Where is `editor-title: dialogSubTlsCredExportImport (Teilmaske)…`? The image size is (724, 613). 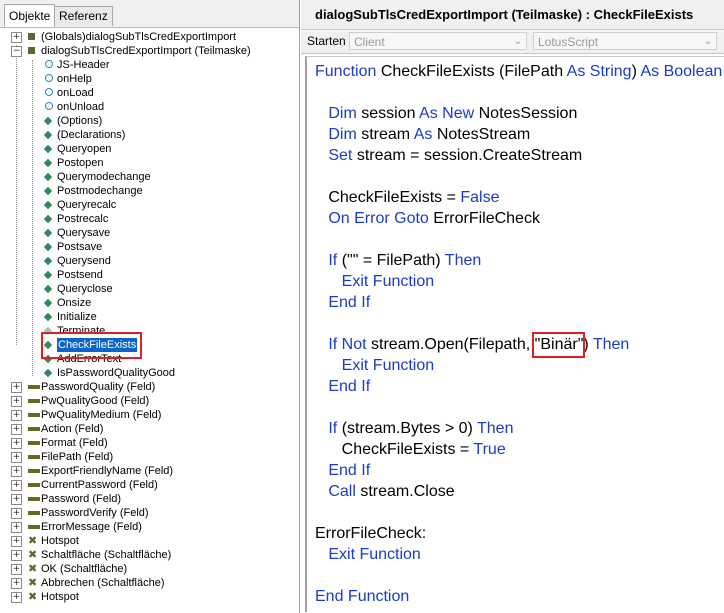 editor-title: dialogSubTlsCredExportImport (Teilmaske)… is located at coordinates (512, 15).